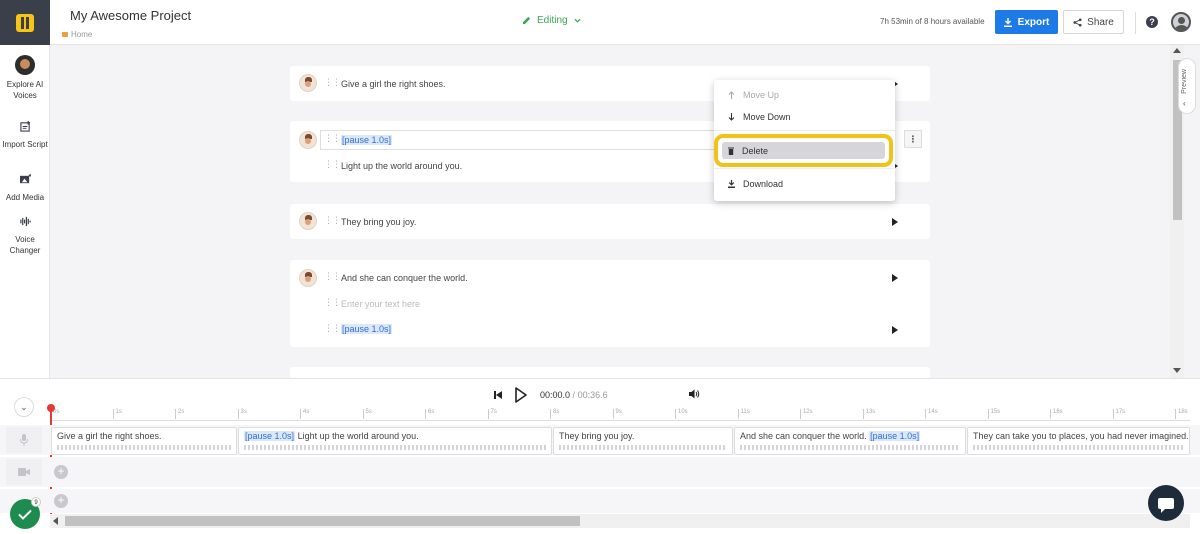 The height and width of the screenshot is (534, 1200). I want to click on audio-clip: Give a girl the right shoes., so click(144, 441).